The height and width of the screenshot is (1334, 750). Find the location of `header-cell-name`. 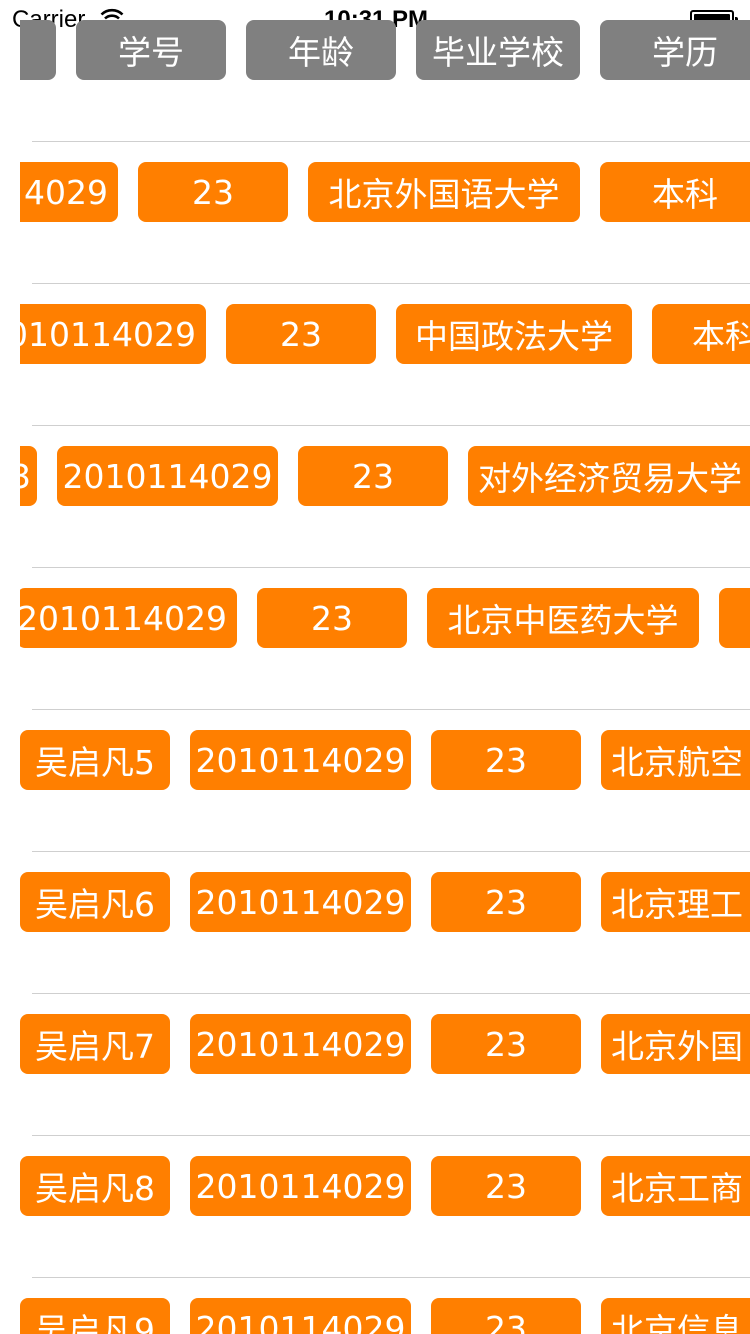

header-cell-name is located at coordinates (38, 50).